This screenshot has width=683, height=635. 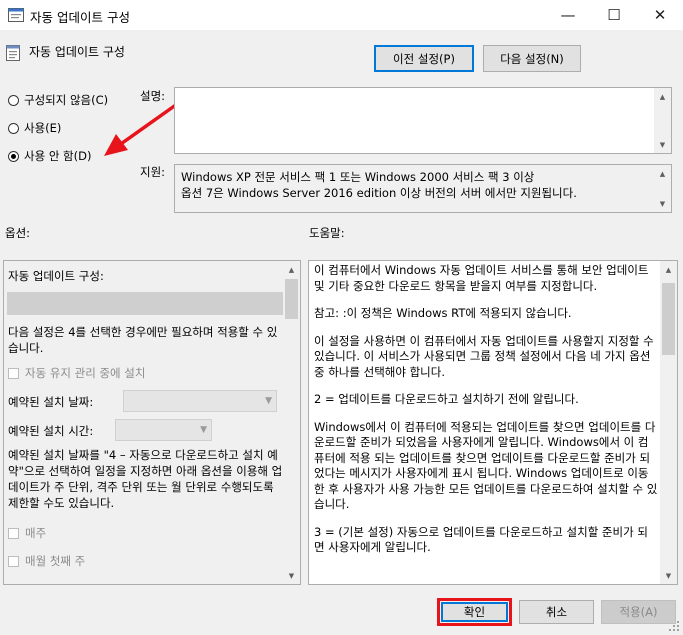 I want to click on radio-not-configured: 구성되지 않음(C), so click(x=58, y=100).